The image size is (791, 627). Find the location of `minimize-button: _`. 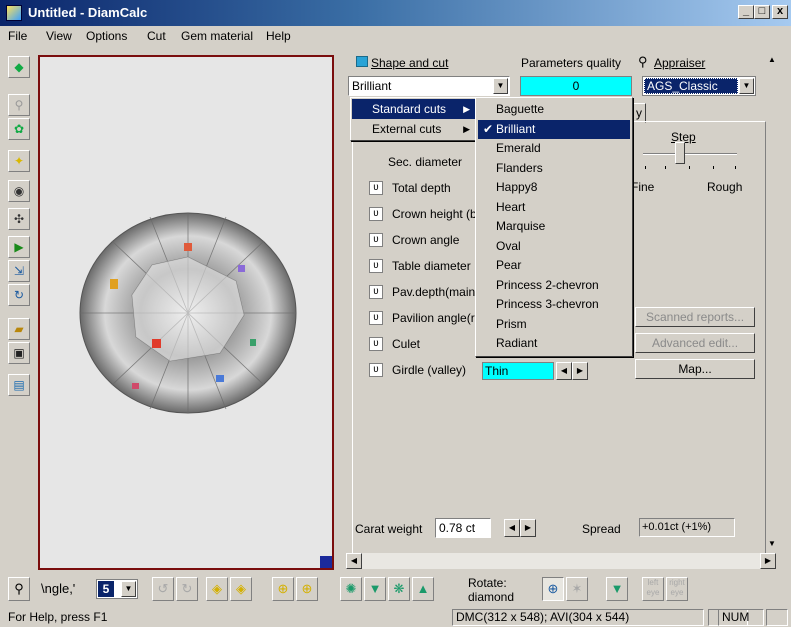

minimize-button: _ is located at coordinates (746, 12).